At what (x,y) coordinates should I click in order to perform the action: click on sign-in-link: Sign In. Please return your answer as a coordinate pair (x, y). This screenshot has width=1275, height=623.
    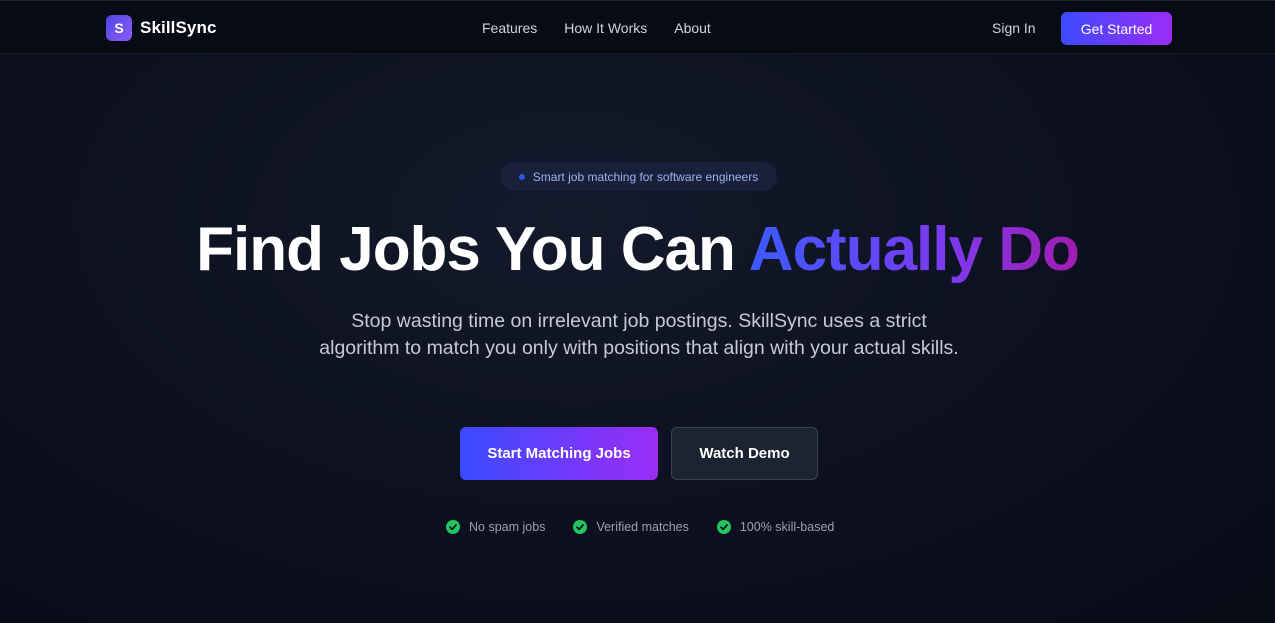
    Looking at the image, I should click on (1014, 28).